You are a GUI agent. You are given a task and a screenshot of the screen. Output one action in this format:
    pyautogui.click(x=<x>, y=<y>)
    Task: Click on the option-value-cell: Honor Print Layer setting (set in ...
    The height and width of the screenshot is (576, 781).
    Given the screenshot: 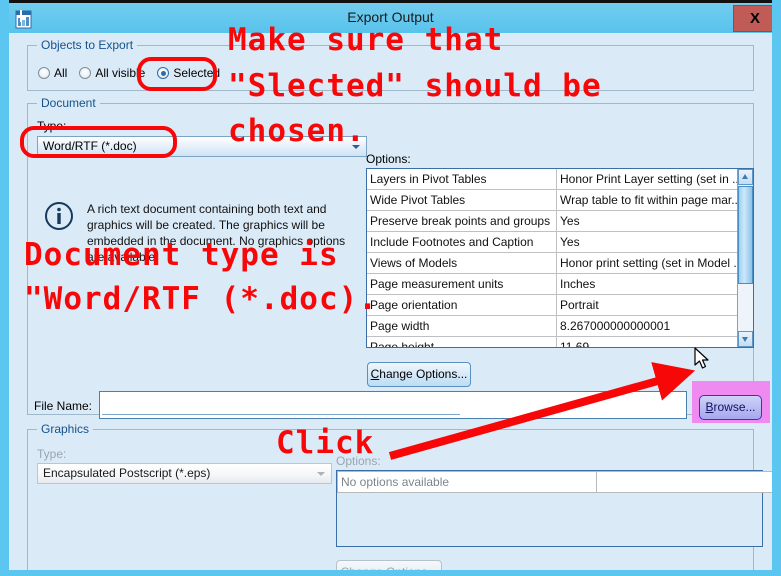 What is the action you would take?
    pyautogui.click(x=652, y=179)
    